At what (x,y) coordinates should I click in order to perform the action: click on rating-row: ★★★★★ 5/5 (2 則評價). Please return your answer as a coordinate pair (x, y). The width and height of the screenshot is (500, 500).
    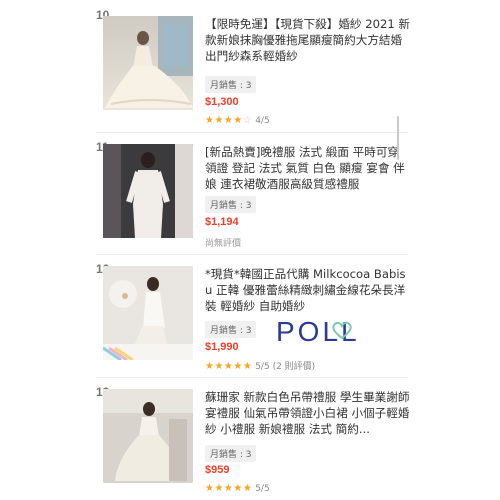
    Looking at the image, I should click on (260, 365).